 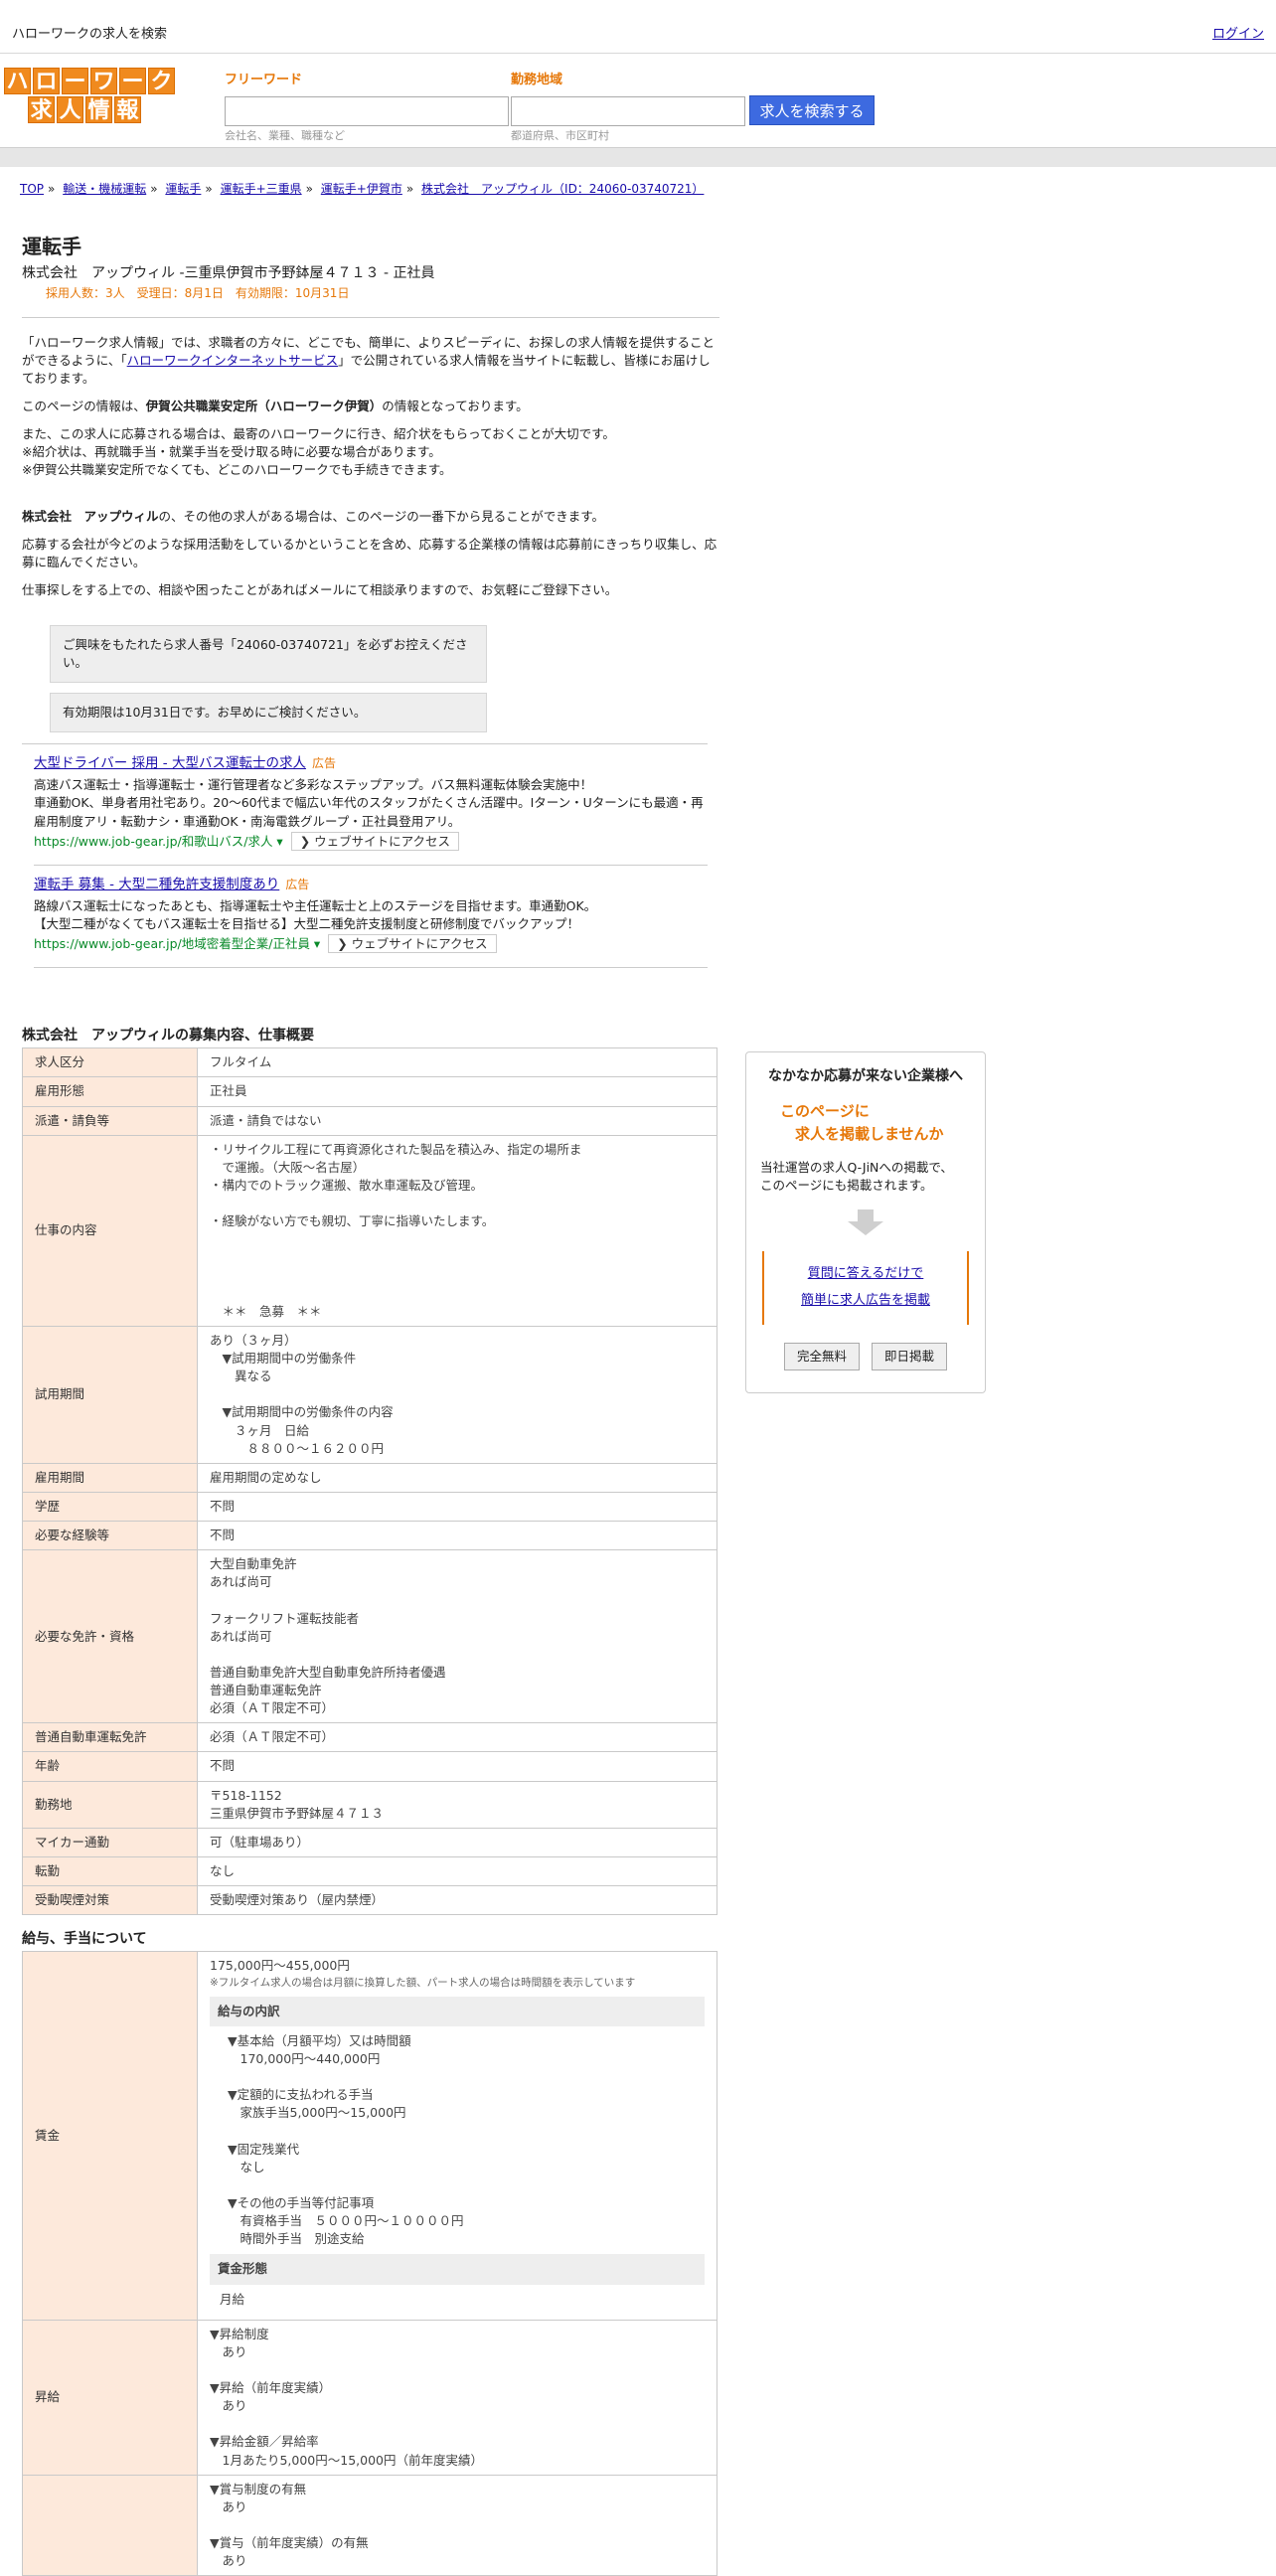 I want to click on job-meta: 採用人数：3人 受理日：8月1日 有効期限：10月31日, so click(x=198, y=293).